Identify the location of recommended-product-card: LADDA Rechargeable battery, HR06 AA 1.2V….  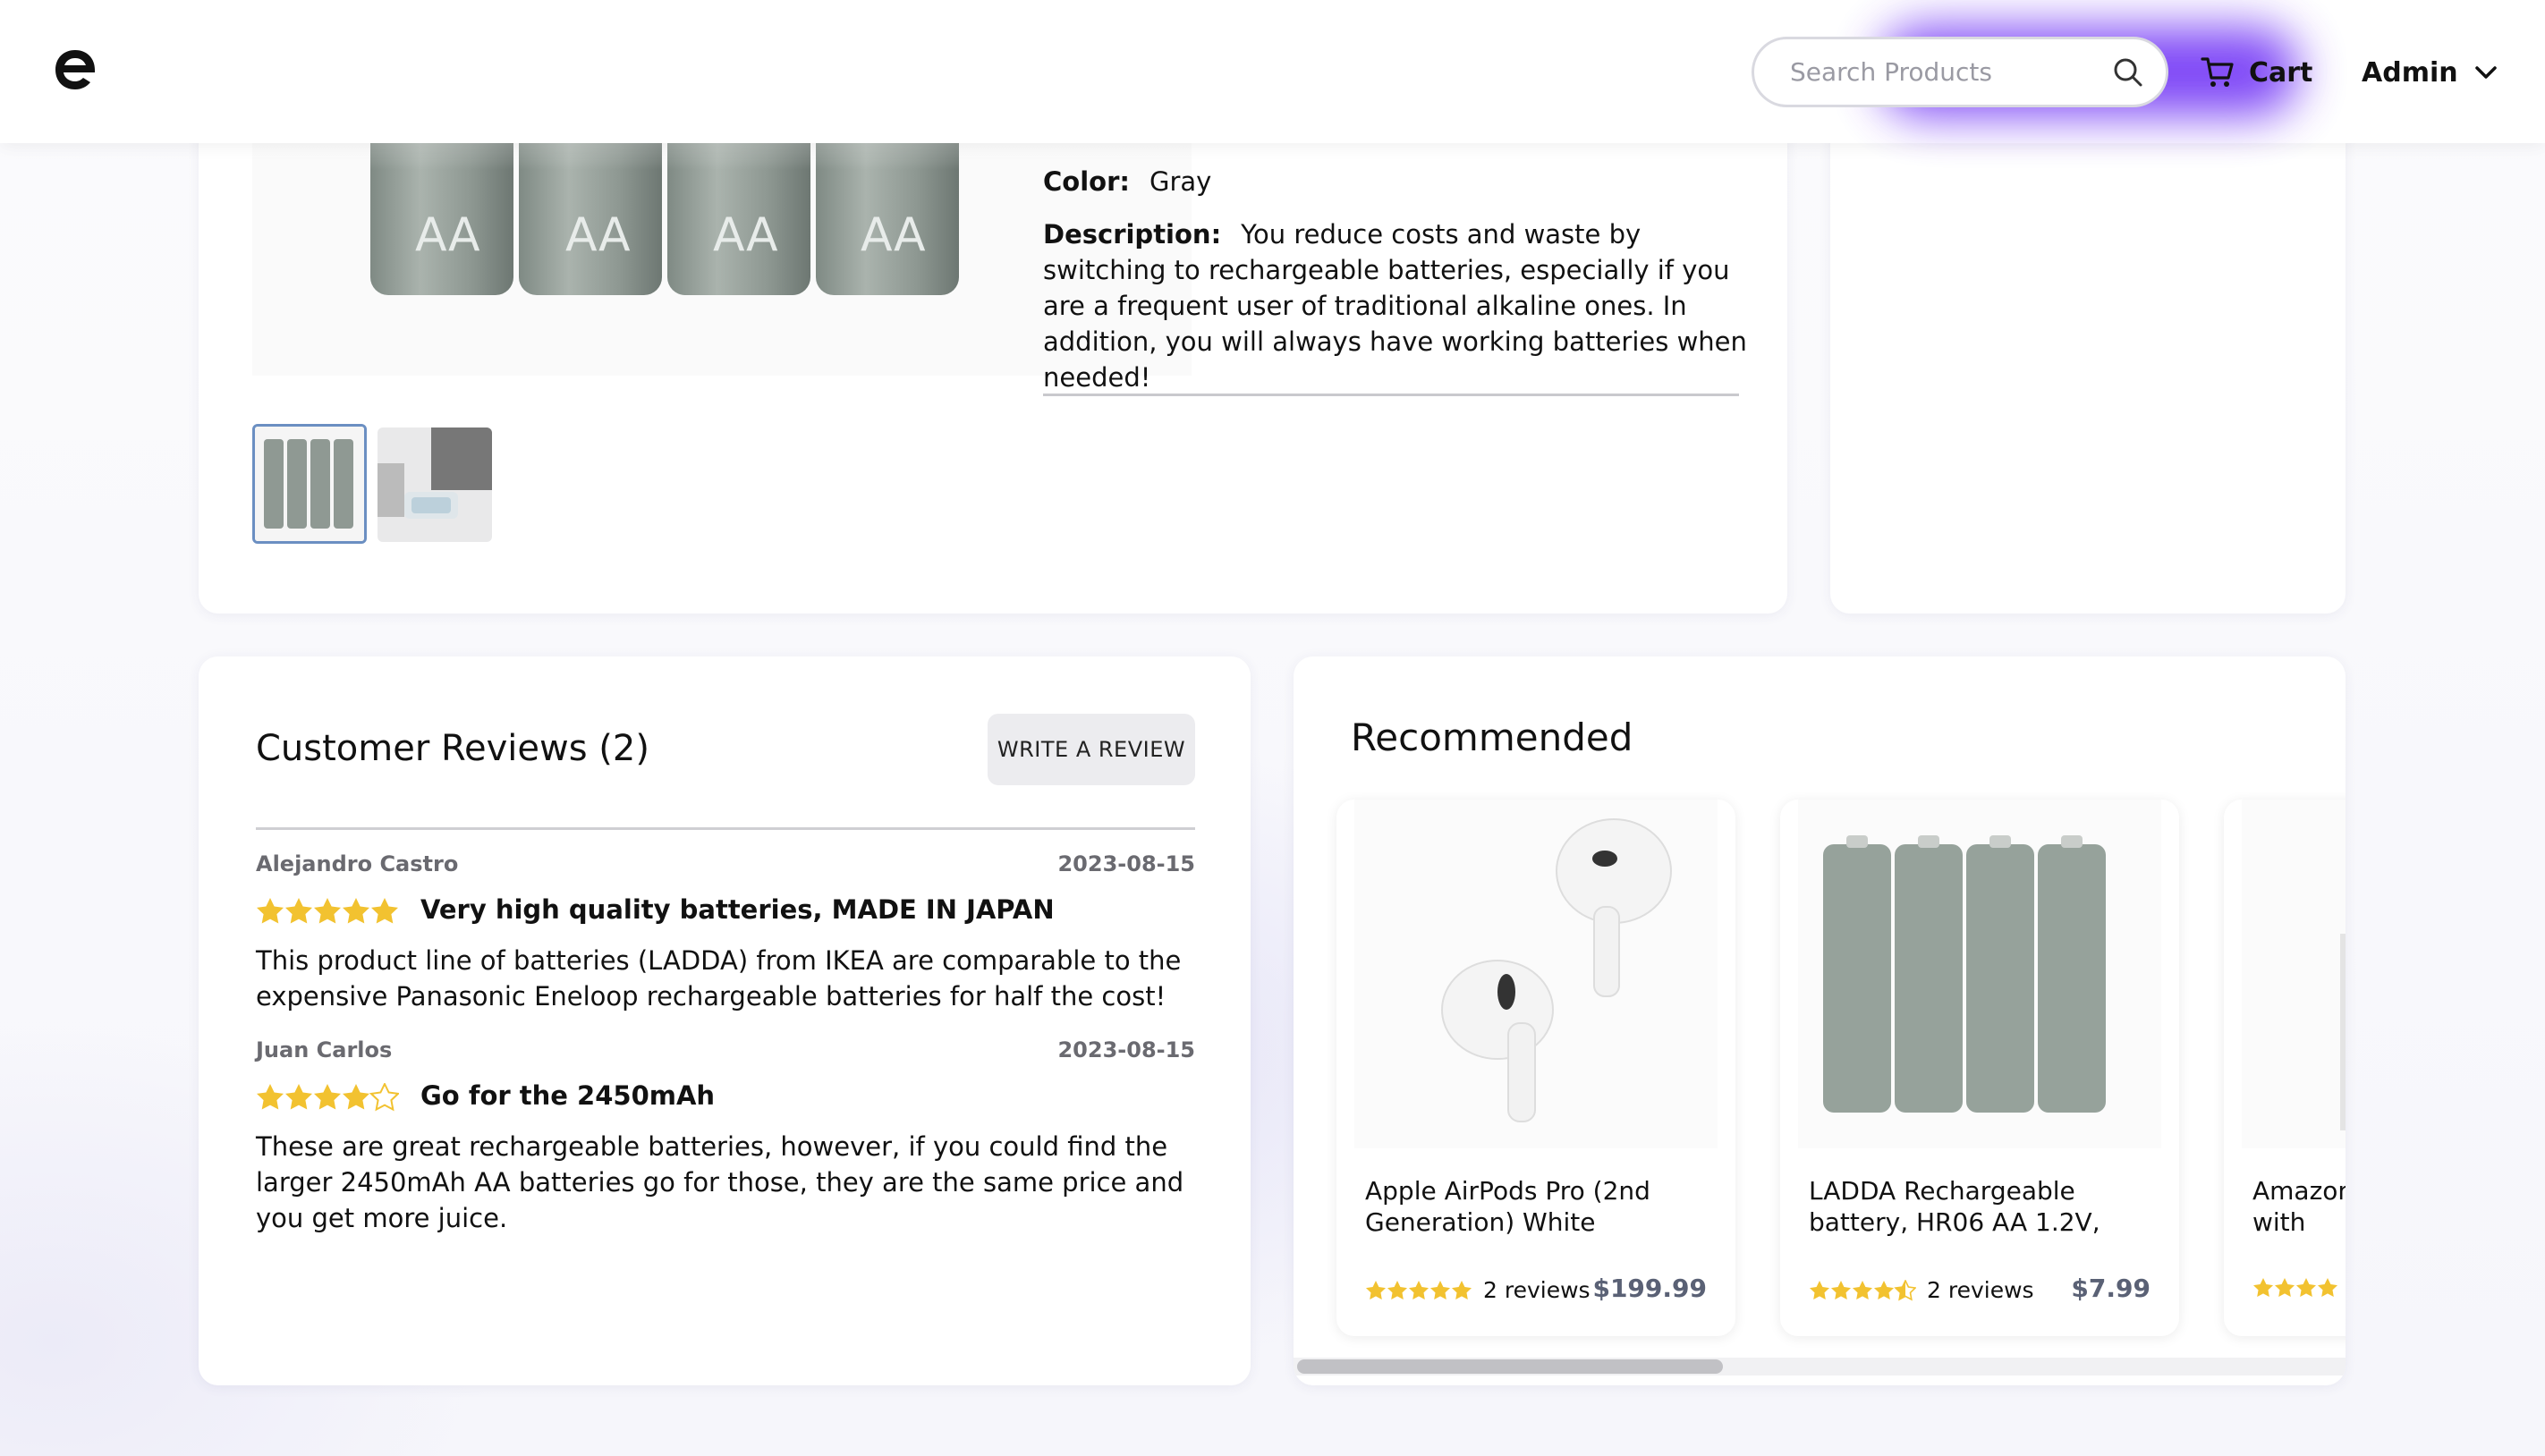
(1979, 1068).